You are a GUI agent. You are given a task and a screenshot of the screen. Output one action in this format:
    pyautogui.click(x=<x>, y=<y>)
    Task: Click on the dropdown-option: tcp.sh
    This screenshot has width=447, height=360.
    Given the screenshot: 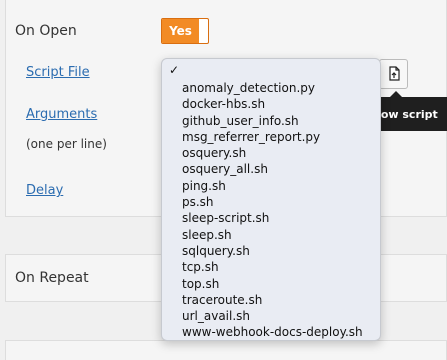 What is the action you would take?
    pyautogui.click(x=272, y=267)
    